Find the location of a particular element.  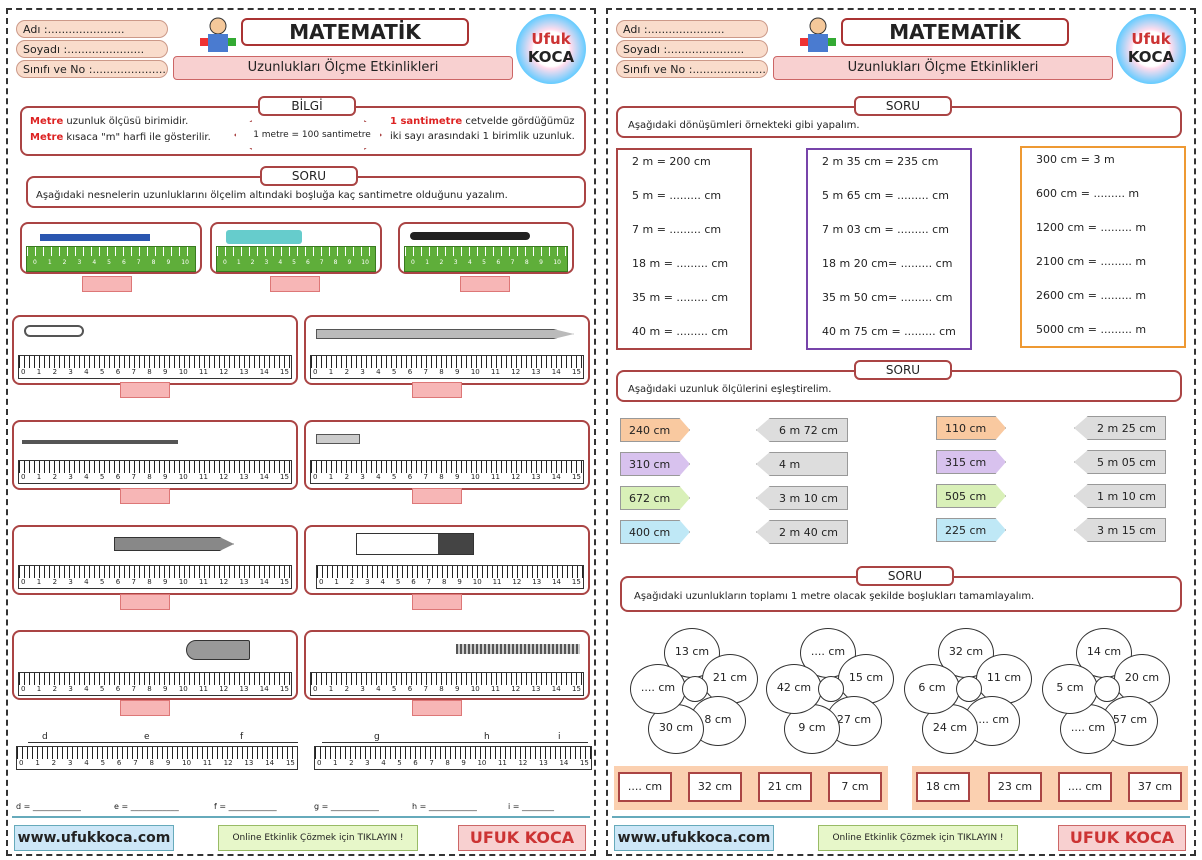

kid-illustration is located at coordinates (818, 34).